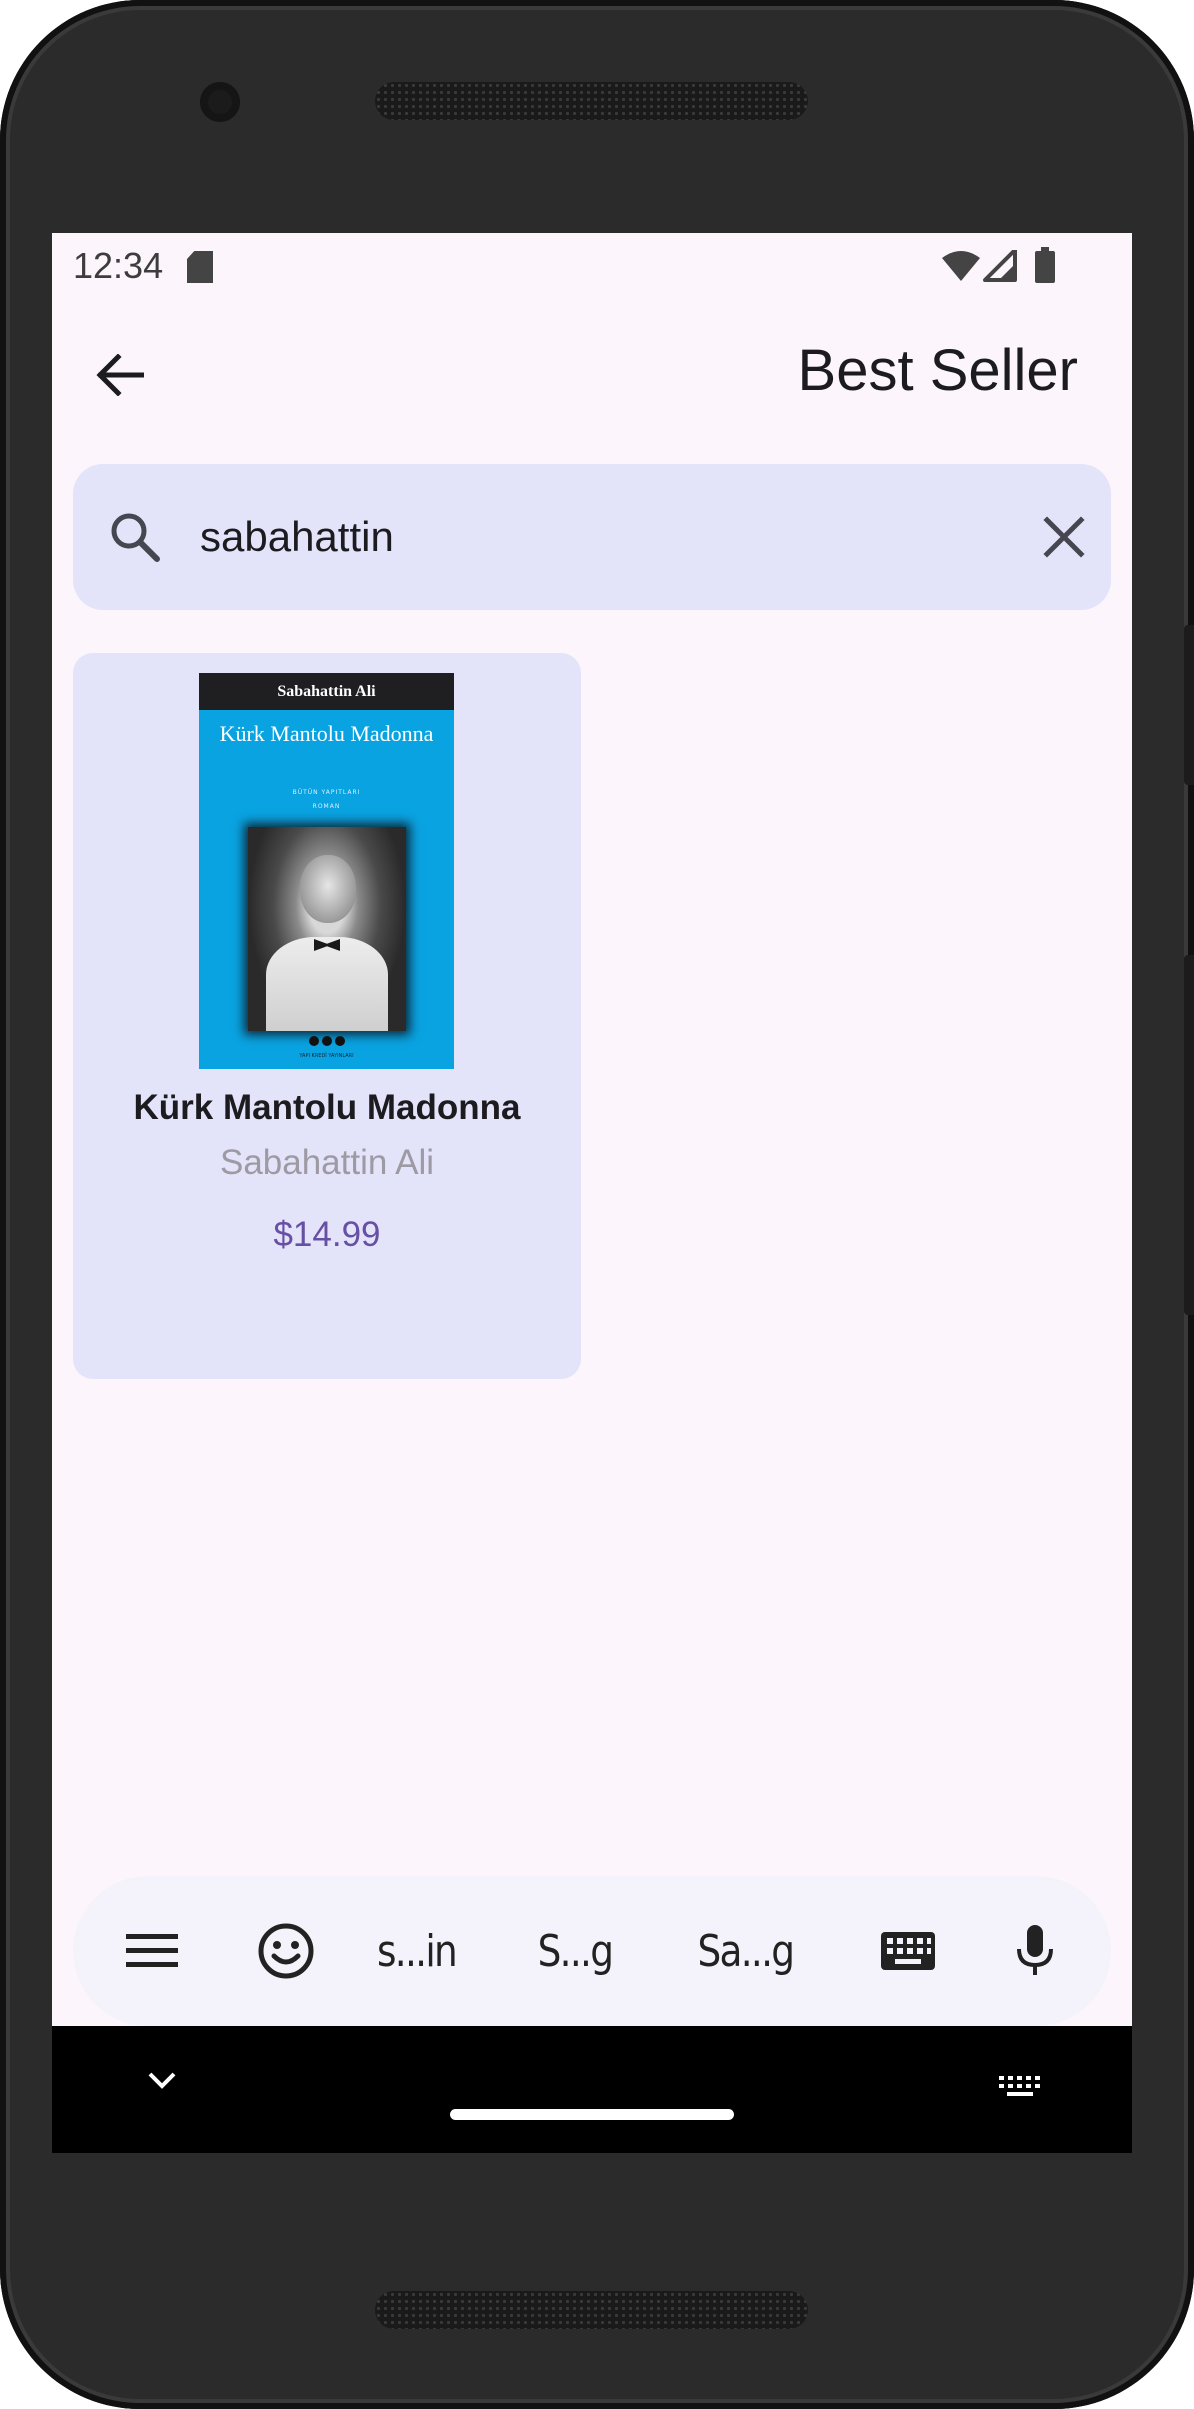  What do you see at coordinates (1064, 537) in the screenshot?
I see `close-icon` at bounding box center [1064, 537].